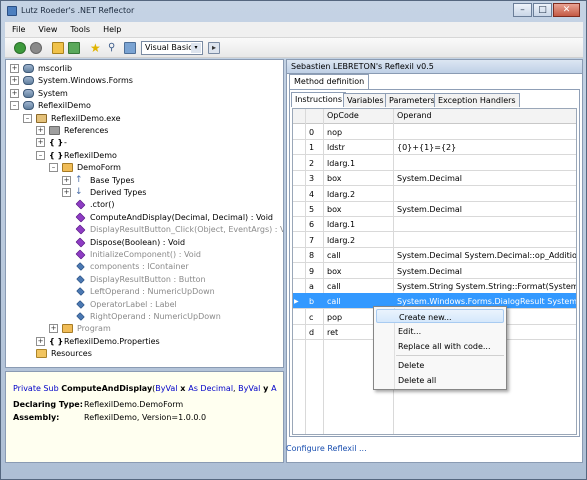 The width and height of the screenshot is (587, 480). I want to click on tree-item: components : IContainer, so click(125, 267).